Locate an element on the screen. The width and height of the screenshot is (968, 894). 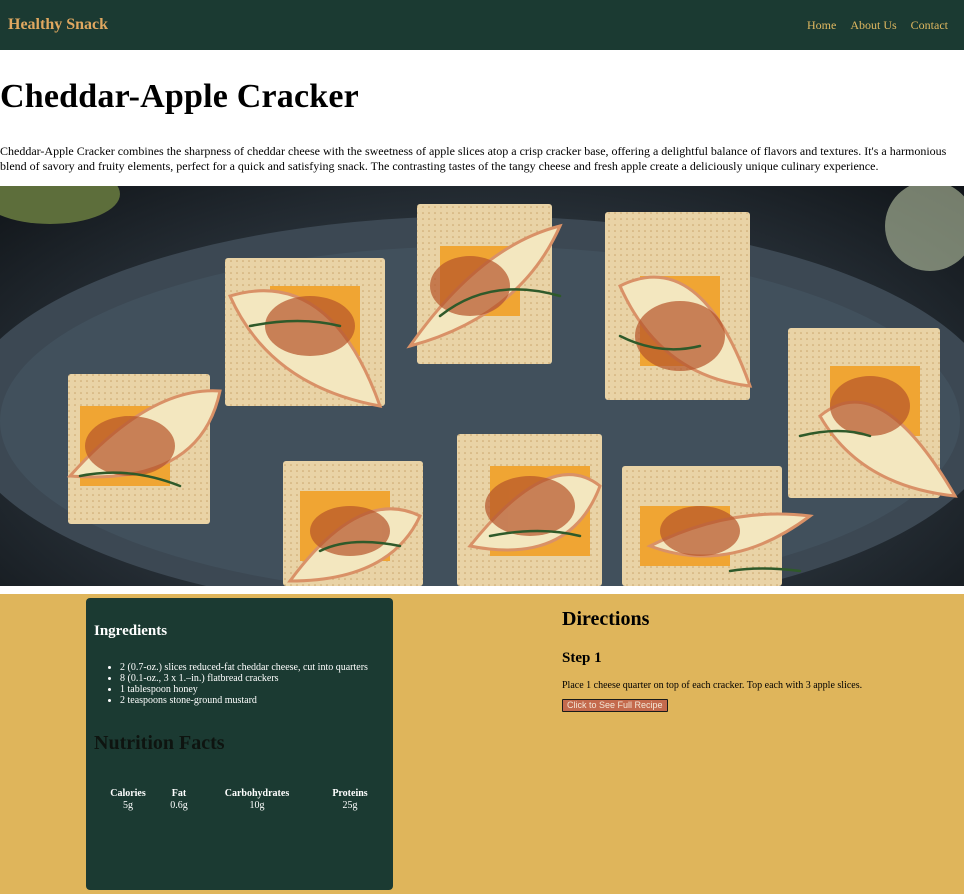
nutrition-facts-heading: Nutrition Facts is located at coordinates (159, 743).